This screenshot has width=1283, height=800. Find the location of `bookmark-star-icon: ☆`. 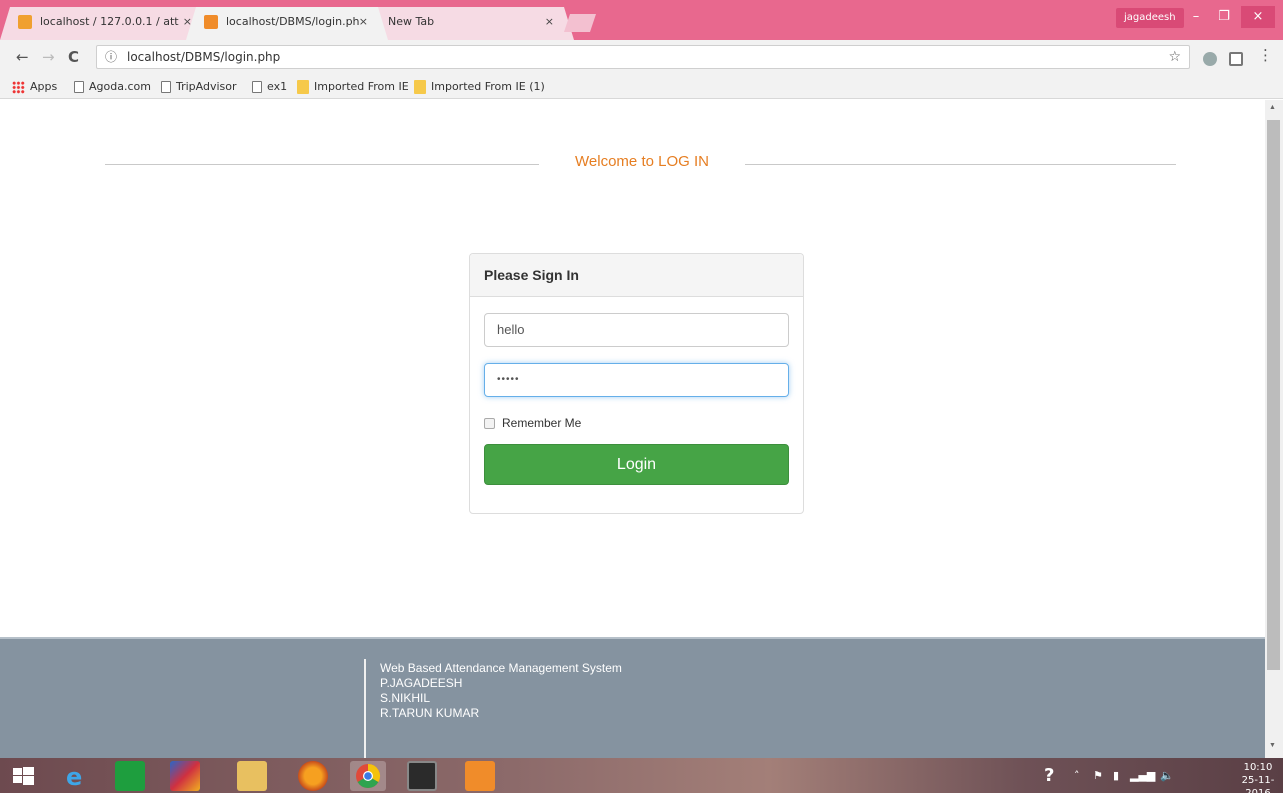

bookmark-star-icon: ☆ is located at coordinates (1174, 57).